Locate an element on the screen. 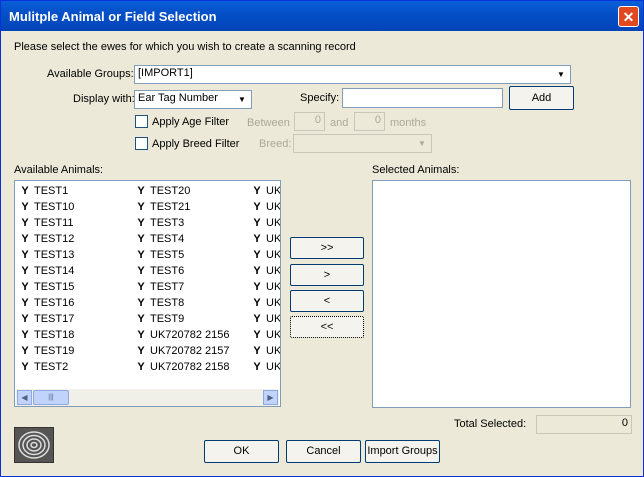 The width and height of the screenshot is (644, 477). list-item: Y UK720782 2156 is located at coordinates (182, 335).